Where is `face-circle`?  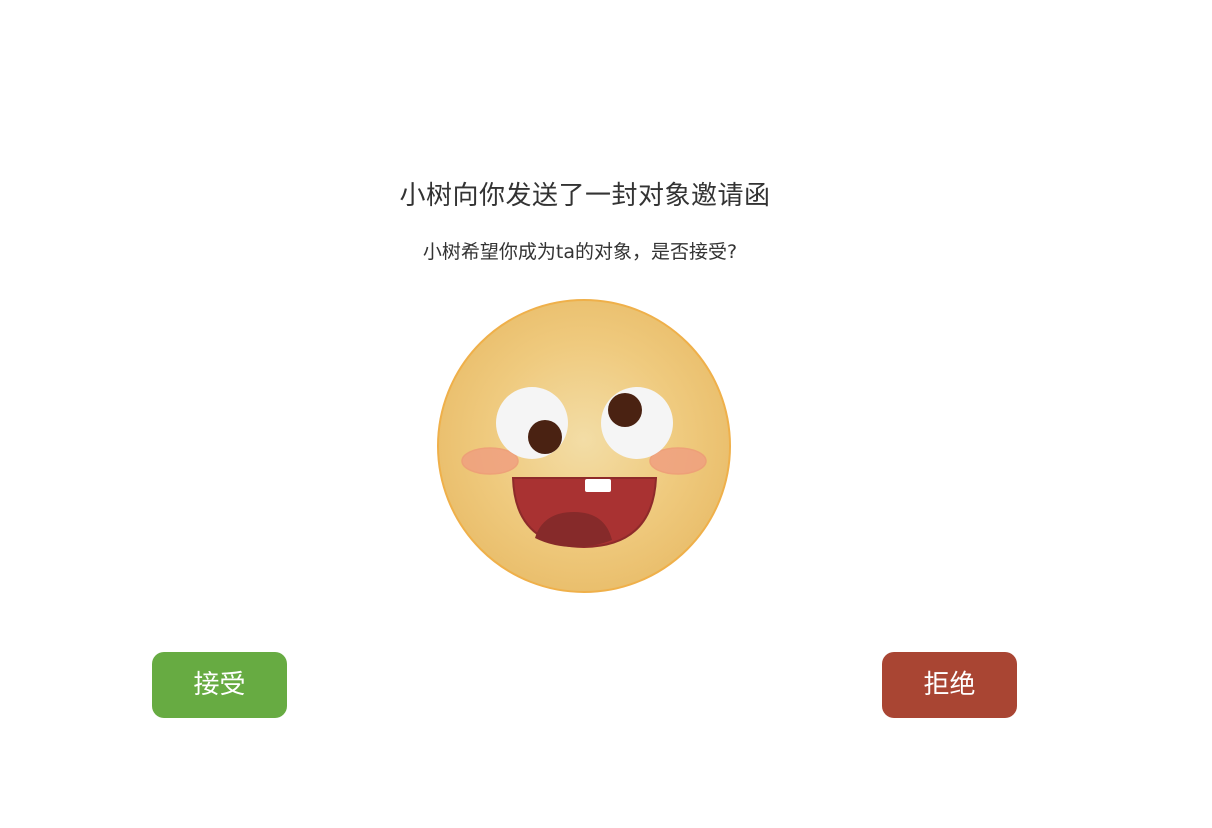 face-circle is located at coordinates (584, 446).